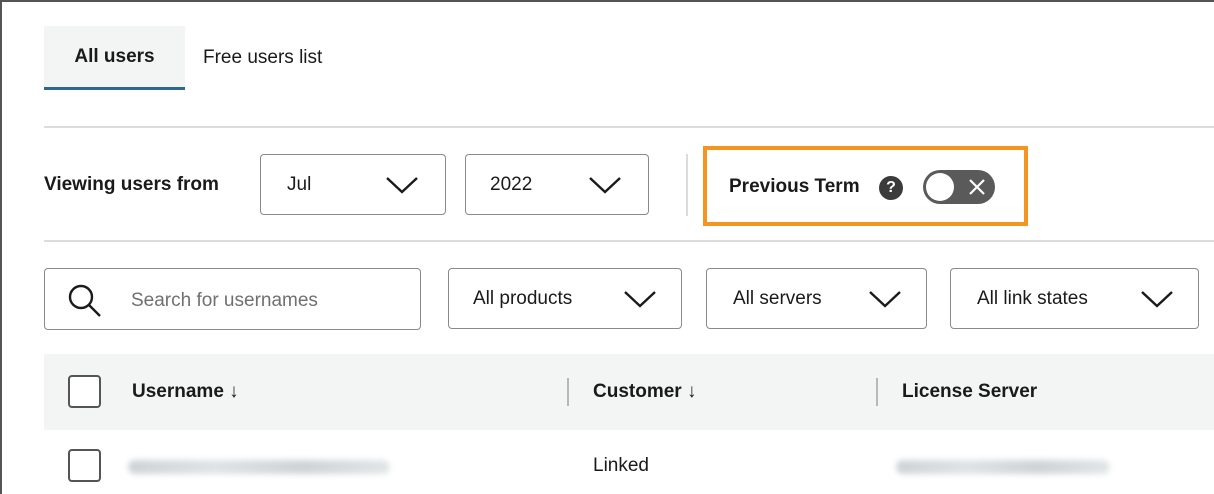  Describe the element at coordinates (629, 241) in the screenshot. I see `filters-divider` at that location.